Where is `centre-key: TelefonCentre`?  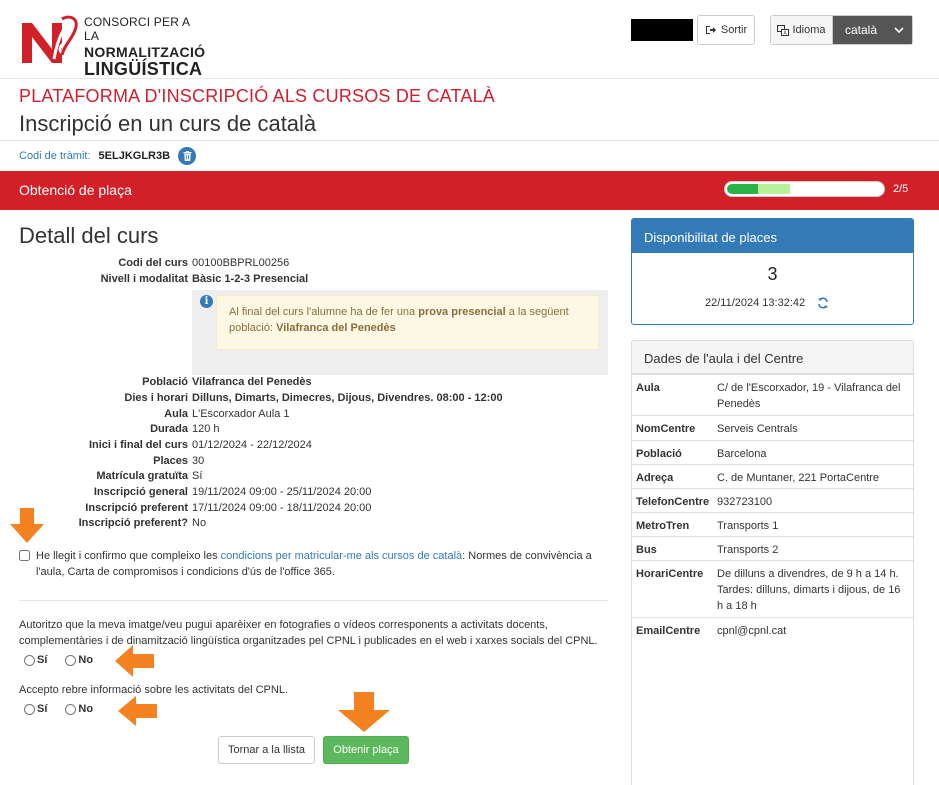 centre-key: TelefonCentre is located at coordinates (673, 502).